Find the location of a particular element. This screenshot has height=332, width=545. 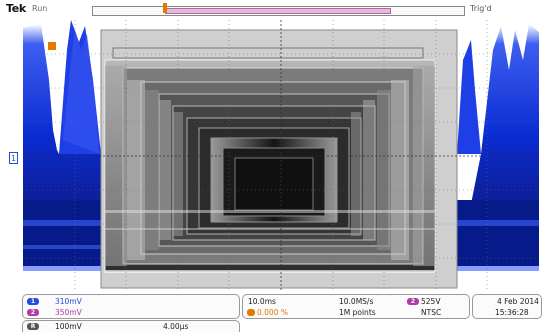

reference-scale: 100mV is located at coordinates (68, 326).